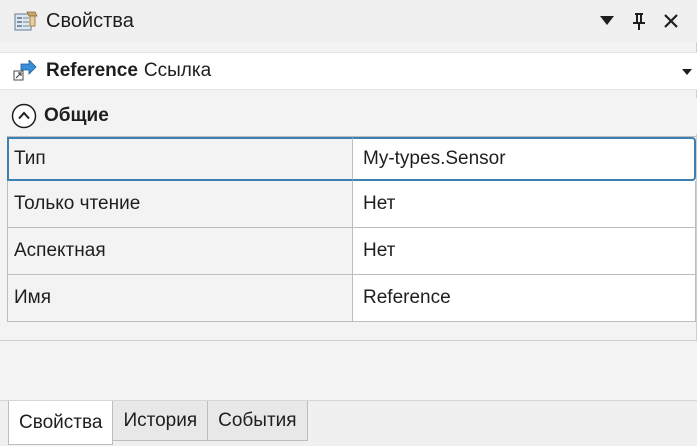 The image size is (697, 446). I want to click on bottom-tabs: Свойства История События, so click(348, 423).